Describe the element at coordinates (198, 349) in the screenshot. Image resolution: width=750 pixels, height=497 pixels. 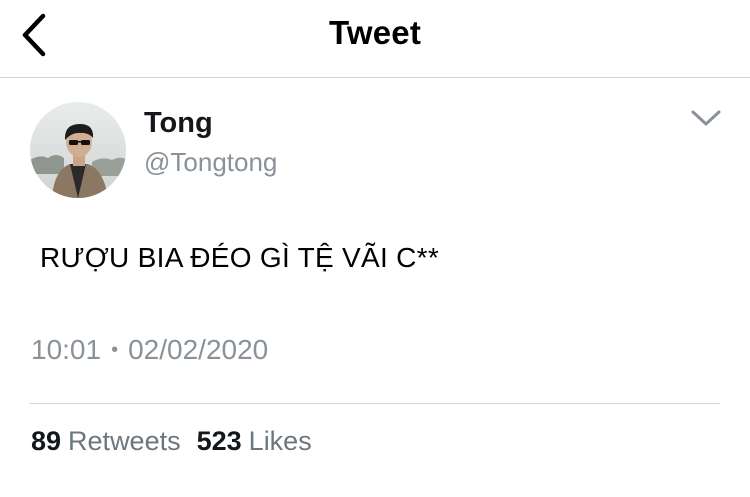
I see `tweet-date: 02/02/2020` at that location.